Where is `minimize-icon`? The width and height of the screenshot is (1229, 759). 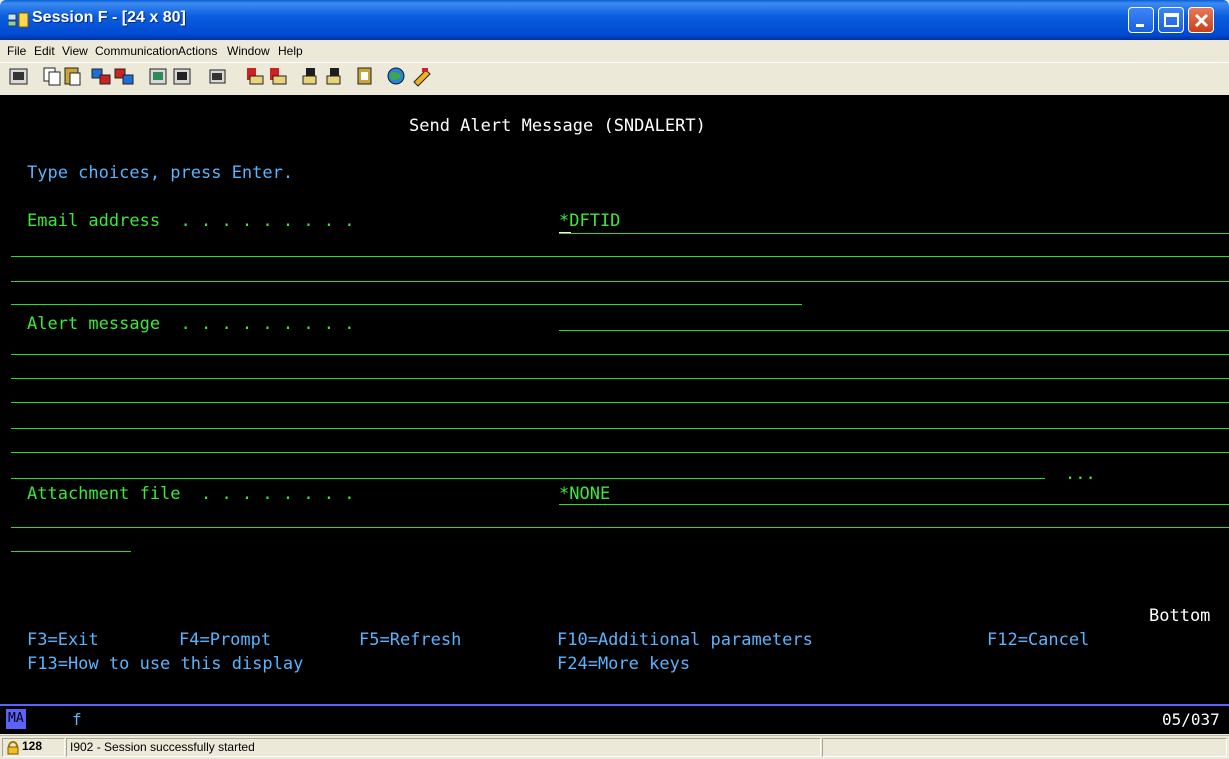 minimize-icon is located at coordinates (1140, 25).